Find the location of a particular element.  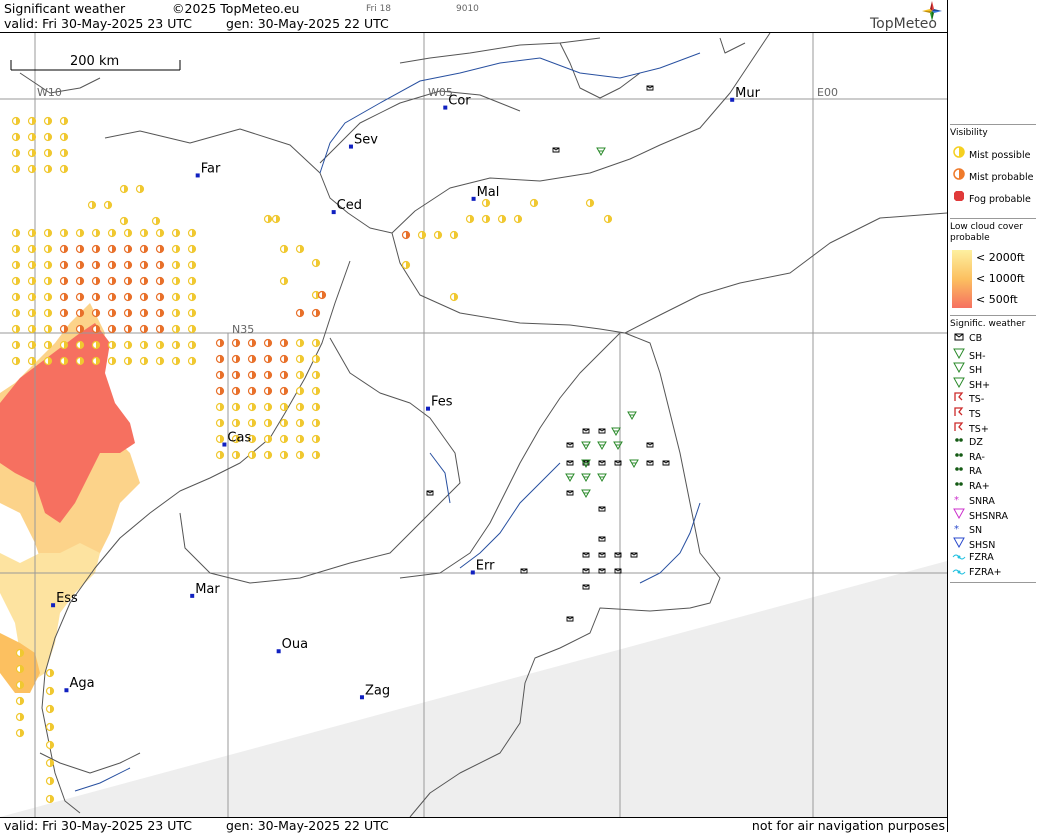

city-ced: Ced is located at coordinates (346, 206).